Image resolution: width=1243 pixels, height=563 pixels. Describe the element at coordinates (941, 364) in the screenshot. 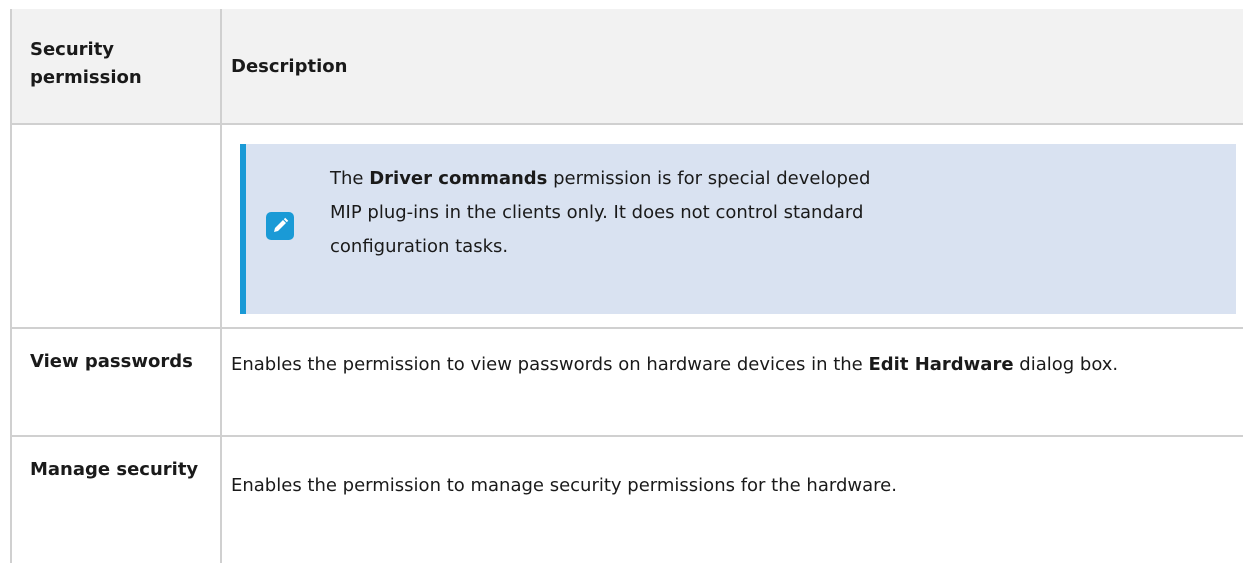

I see `edit-hardware-term: Edit Hardware` at that location.